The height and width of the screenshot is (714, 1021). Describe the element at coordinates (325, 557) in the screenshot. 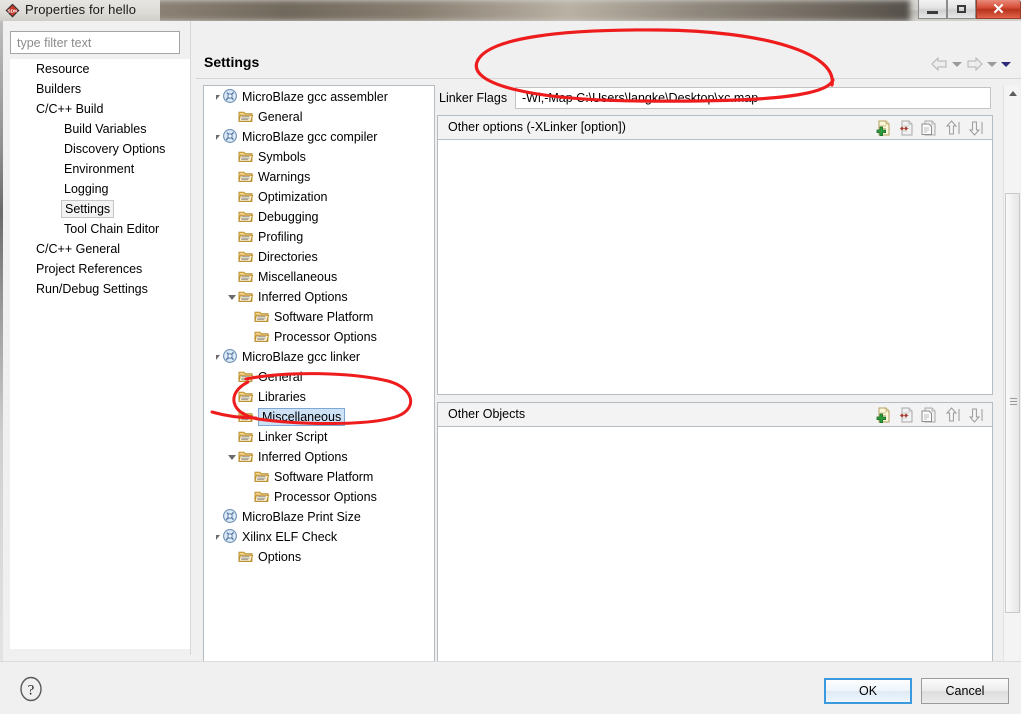

I see `tree-item-options: Options` at that location.